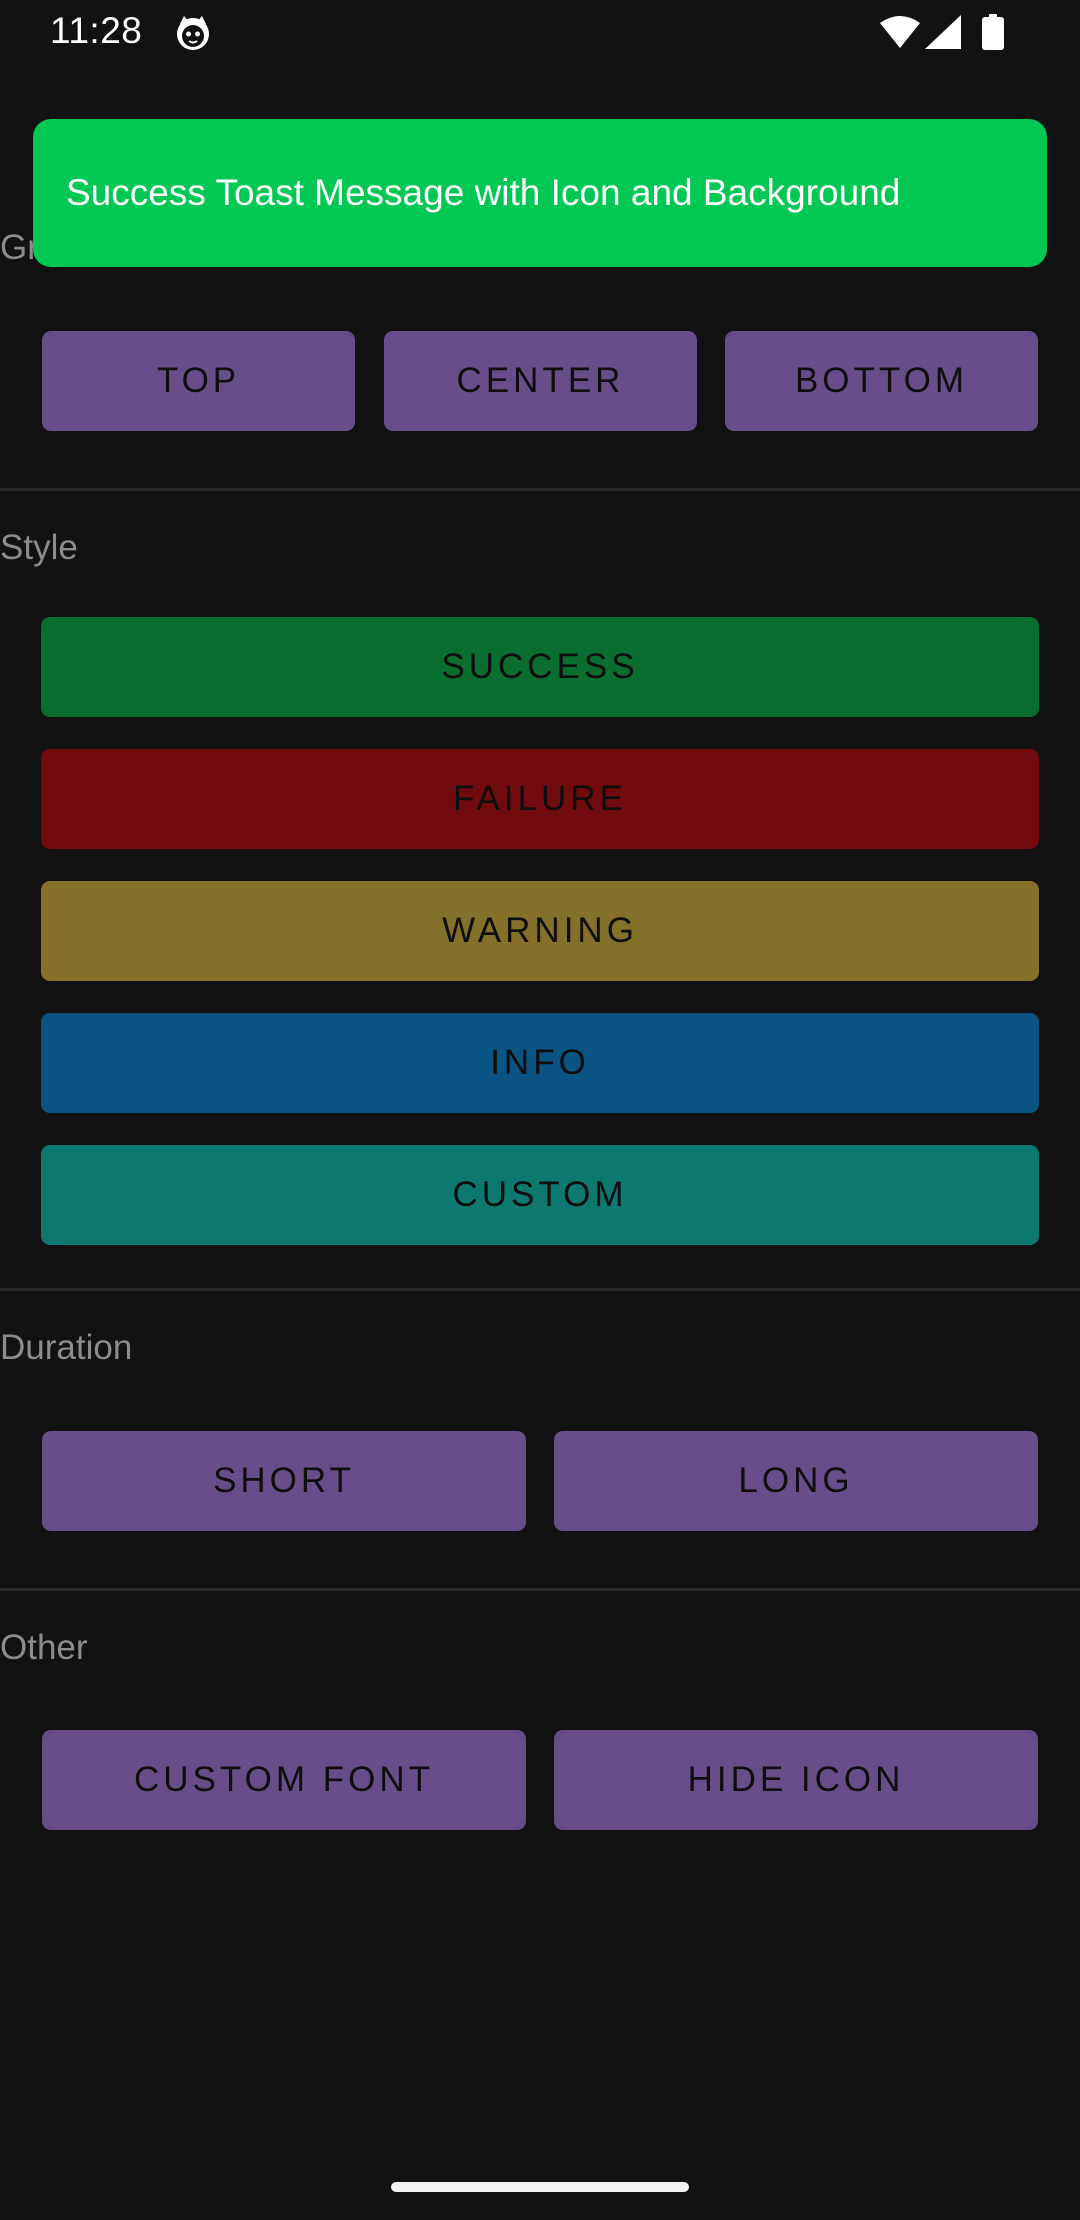  What do you see at coordinates (540, 931) in the screenshot?
I see `style-warning-button: WARNING` at bounding box center [540, 931].